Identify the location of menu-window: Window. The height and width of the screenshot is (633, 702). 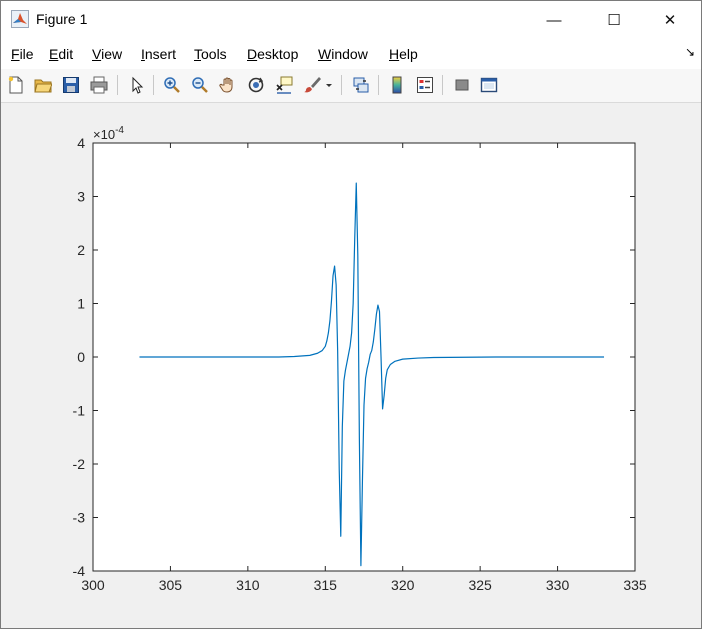
(343, 54).